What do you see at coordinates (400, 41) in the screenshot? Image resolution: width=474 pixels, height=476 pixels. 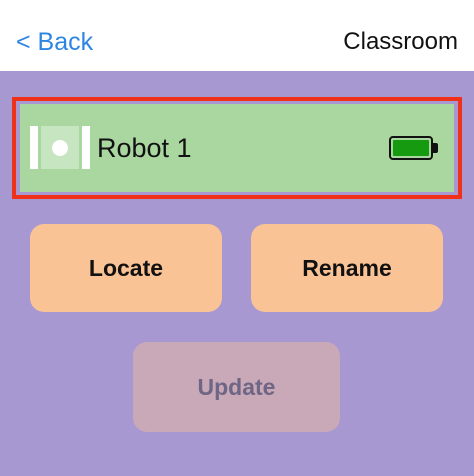 I see `page-title: Classroom` at bounding box center [400, 41].